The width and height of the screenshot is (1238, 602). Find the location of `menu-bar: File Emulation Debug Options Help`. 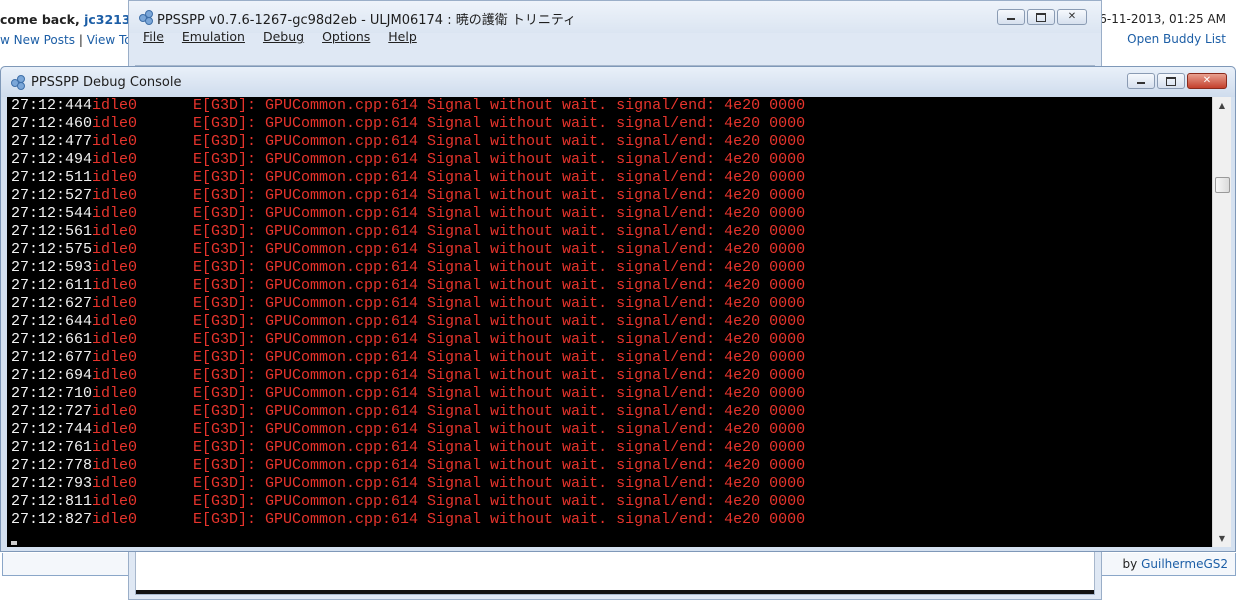

menu-bar: File Emulation Debug Options Help is located at coordinates (615, 39).